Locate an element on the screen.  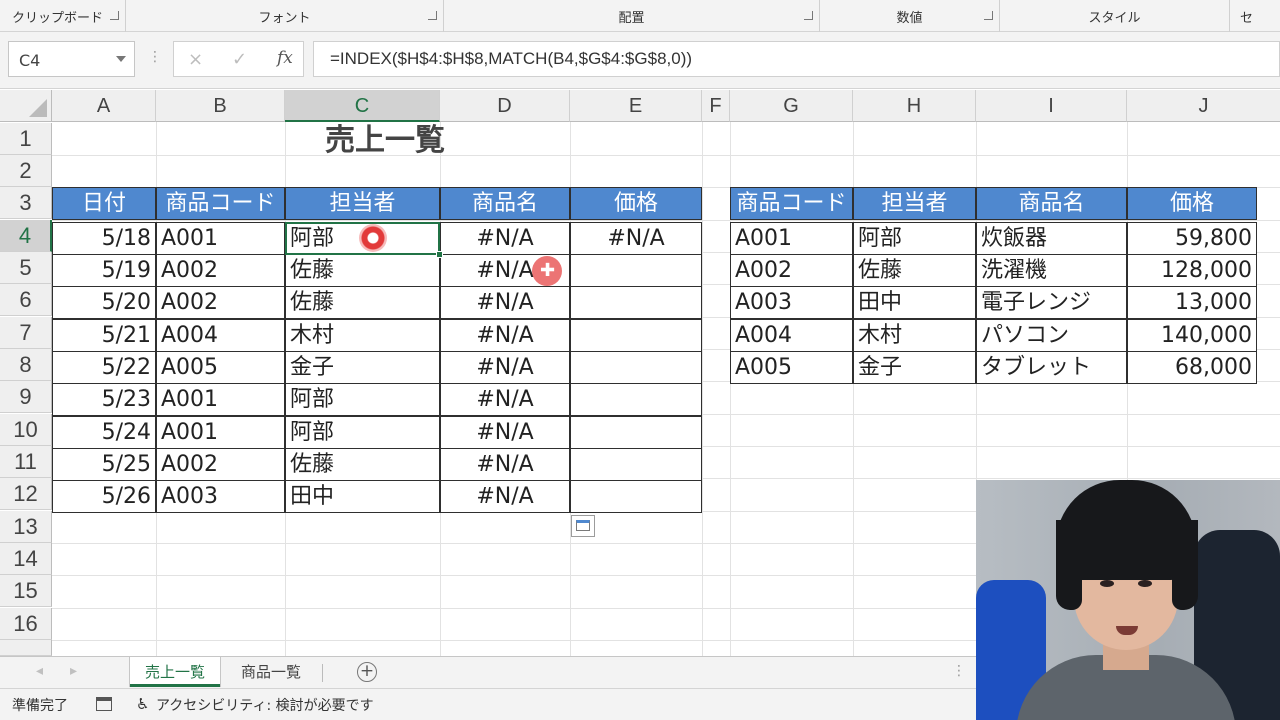
cancel-icon: × is located at coordinates (195, 59).